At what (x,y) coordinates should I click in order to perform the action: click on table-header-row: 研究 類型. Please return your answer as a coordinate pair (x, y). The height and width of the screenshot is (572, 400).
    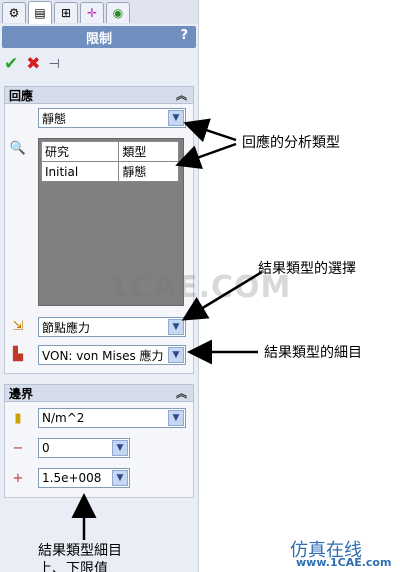
    Looking at the image, I should click on (109, 151).